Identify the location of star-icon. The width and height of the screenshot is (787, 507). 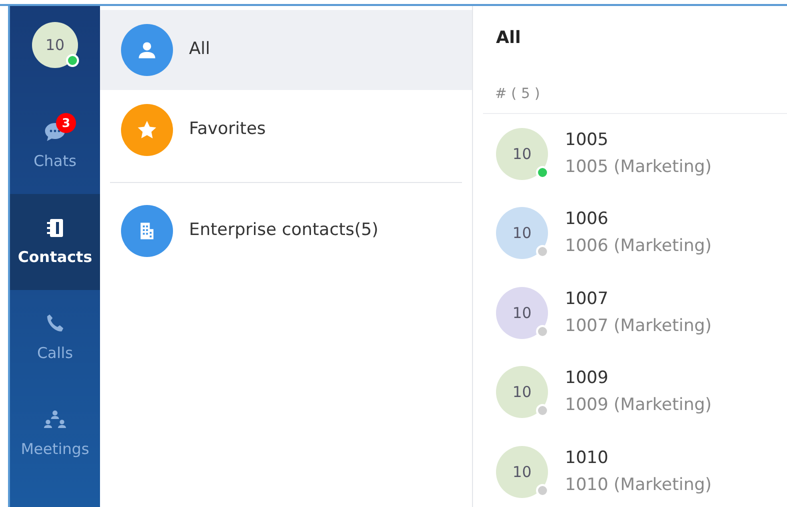
(147, 130).